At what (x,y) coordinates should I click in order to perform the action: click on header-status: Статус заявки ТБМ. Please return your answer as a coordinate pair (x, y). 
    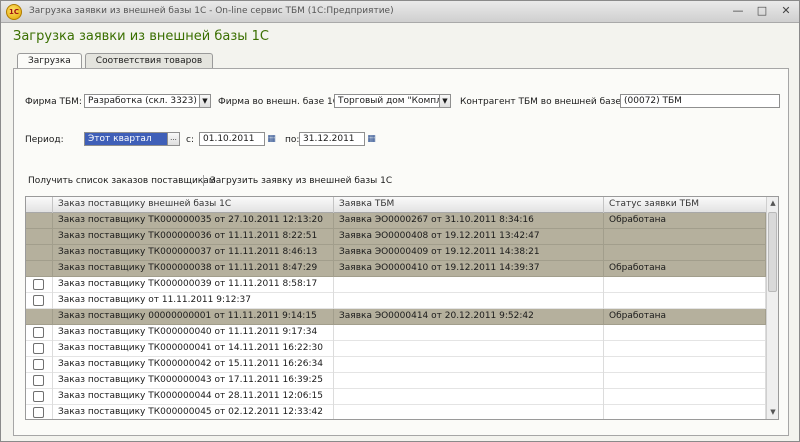
    Looking at the image, I should click on (685, 205).